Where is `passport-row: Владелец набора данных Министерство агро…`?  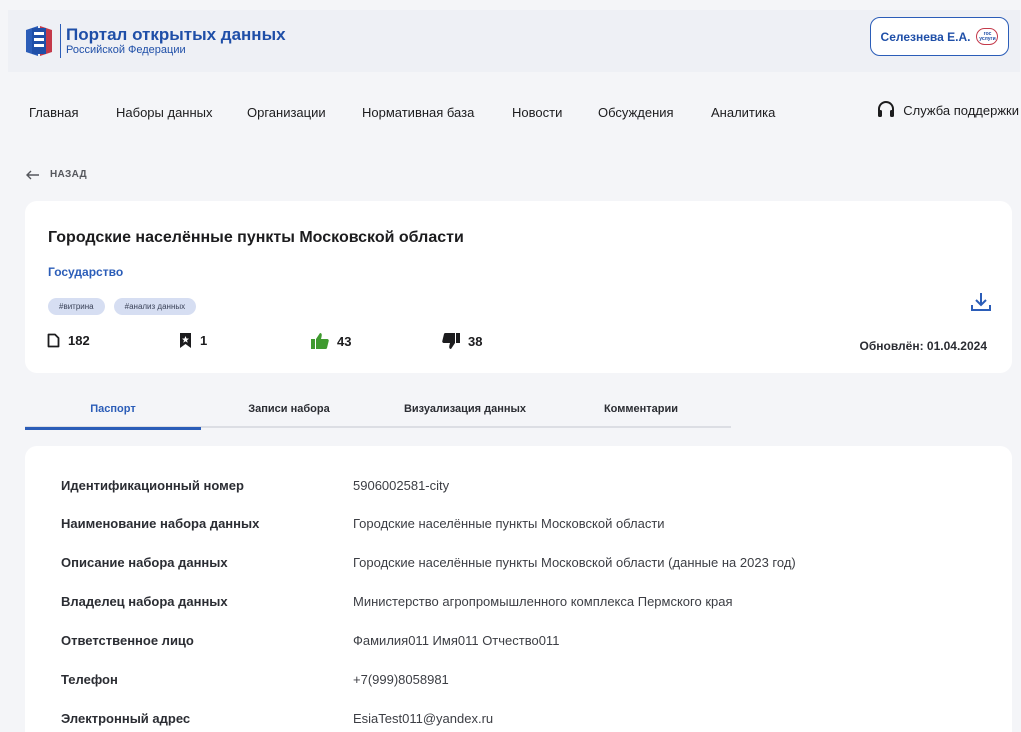 passport-row: Владелец набора данных Министерство агро… is located at coordinates (526, 601).